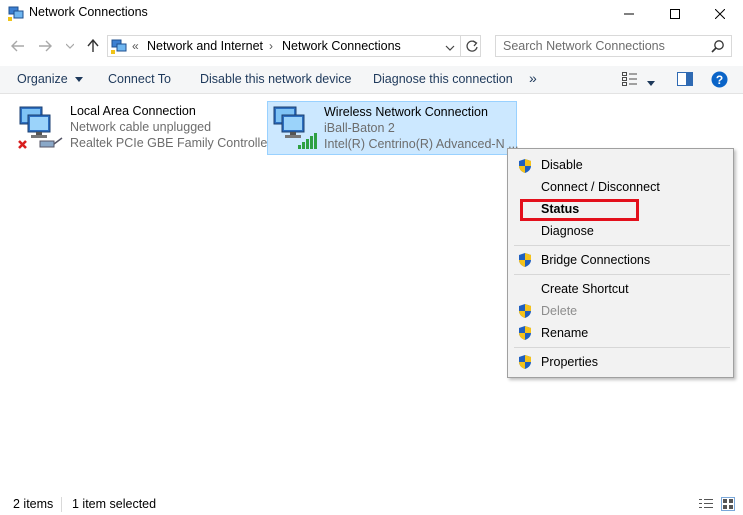 Image resolution: width=743 pixels, height=515 pixels. I want to click on more-commands-button: », so click(533, 78).